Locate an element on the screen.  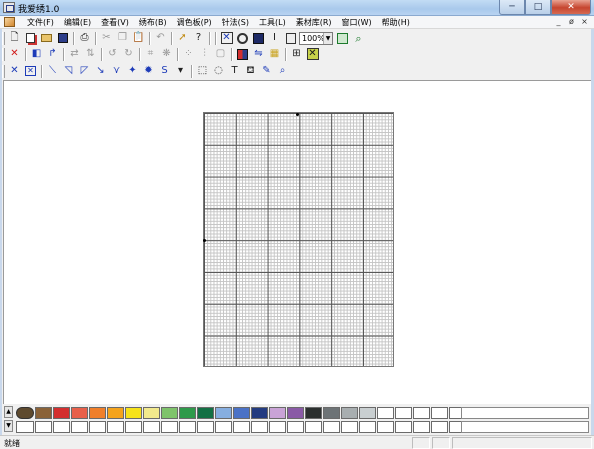
chevron-down-icon: ▼ is located at coordinates (327, 38).